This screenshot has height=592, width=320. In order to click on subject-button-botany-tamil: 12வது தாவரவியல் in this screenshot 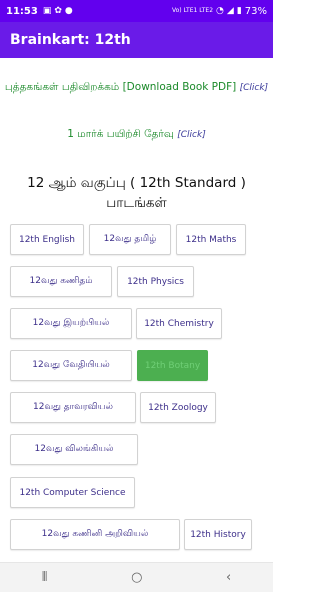, I will do `click(73, 407)`.